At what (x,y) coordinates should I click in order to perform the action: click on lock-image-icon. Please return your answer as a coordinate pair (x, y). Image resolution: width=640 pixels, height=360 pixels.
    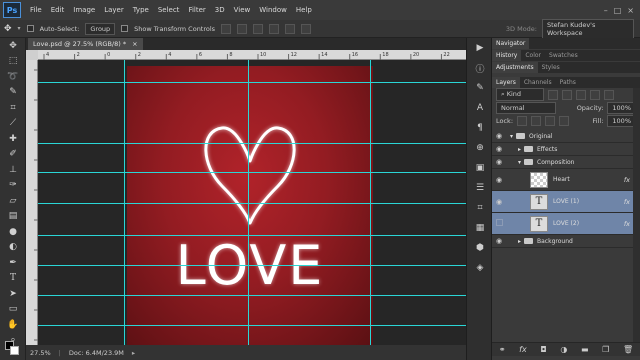
    Looking at the image, I should click on (536, 120).